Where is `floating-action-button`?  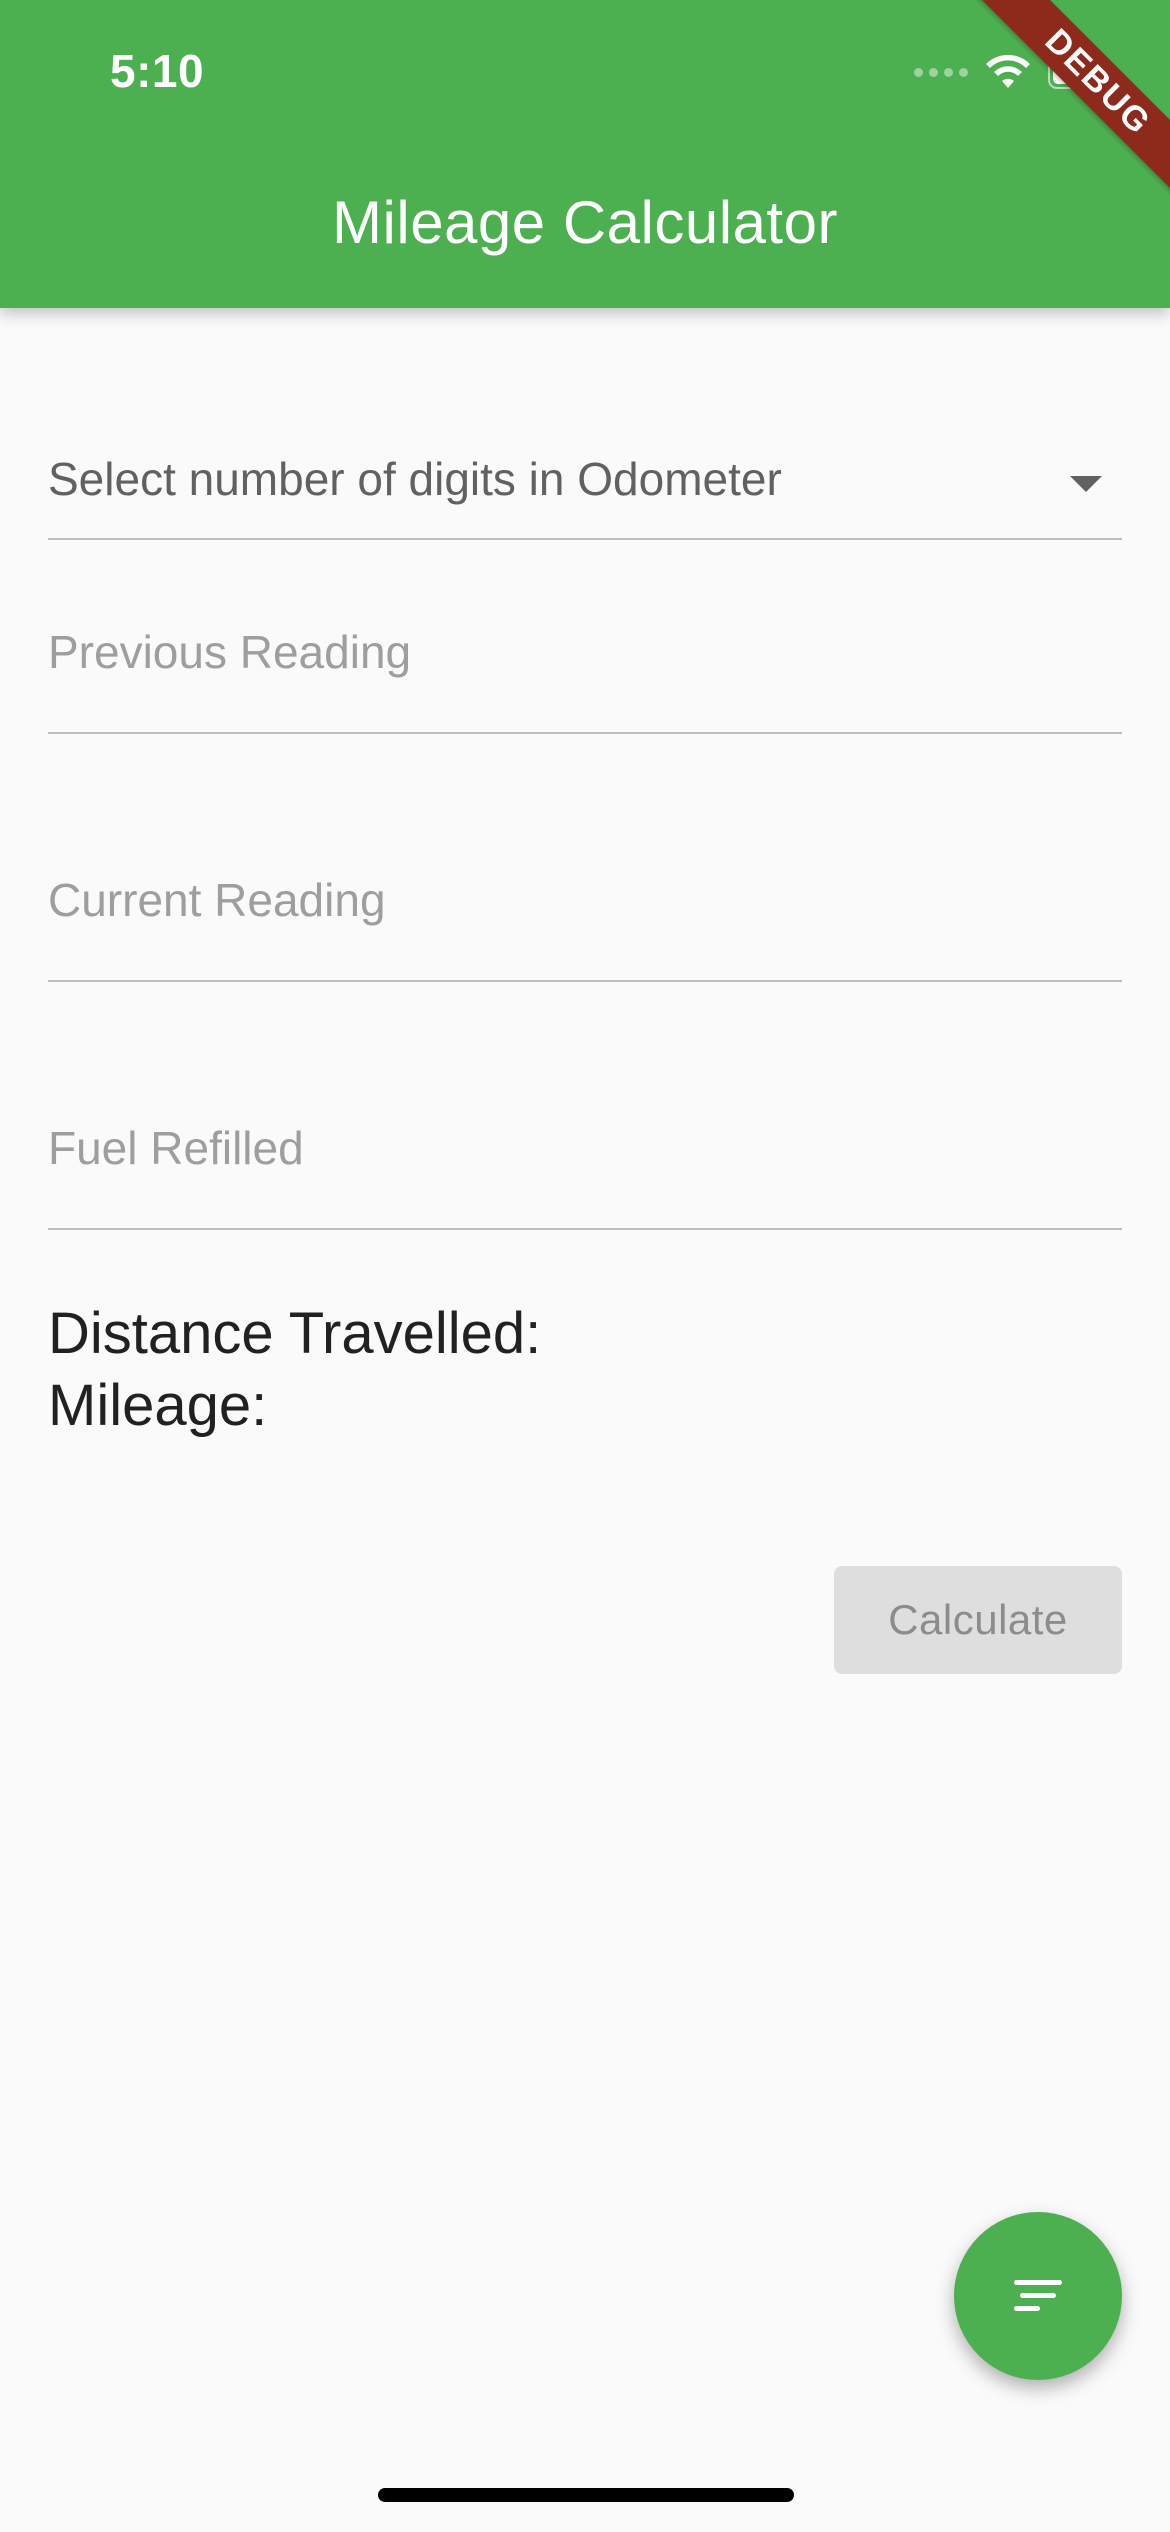
floating-action-button is located at coordinates (1038, 2296).